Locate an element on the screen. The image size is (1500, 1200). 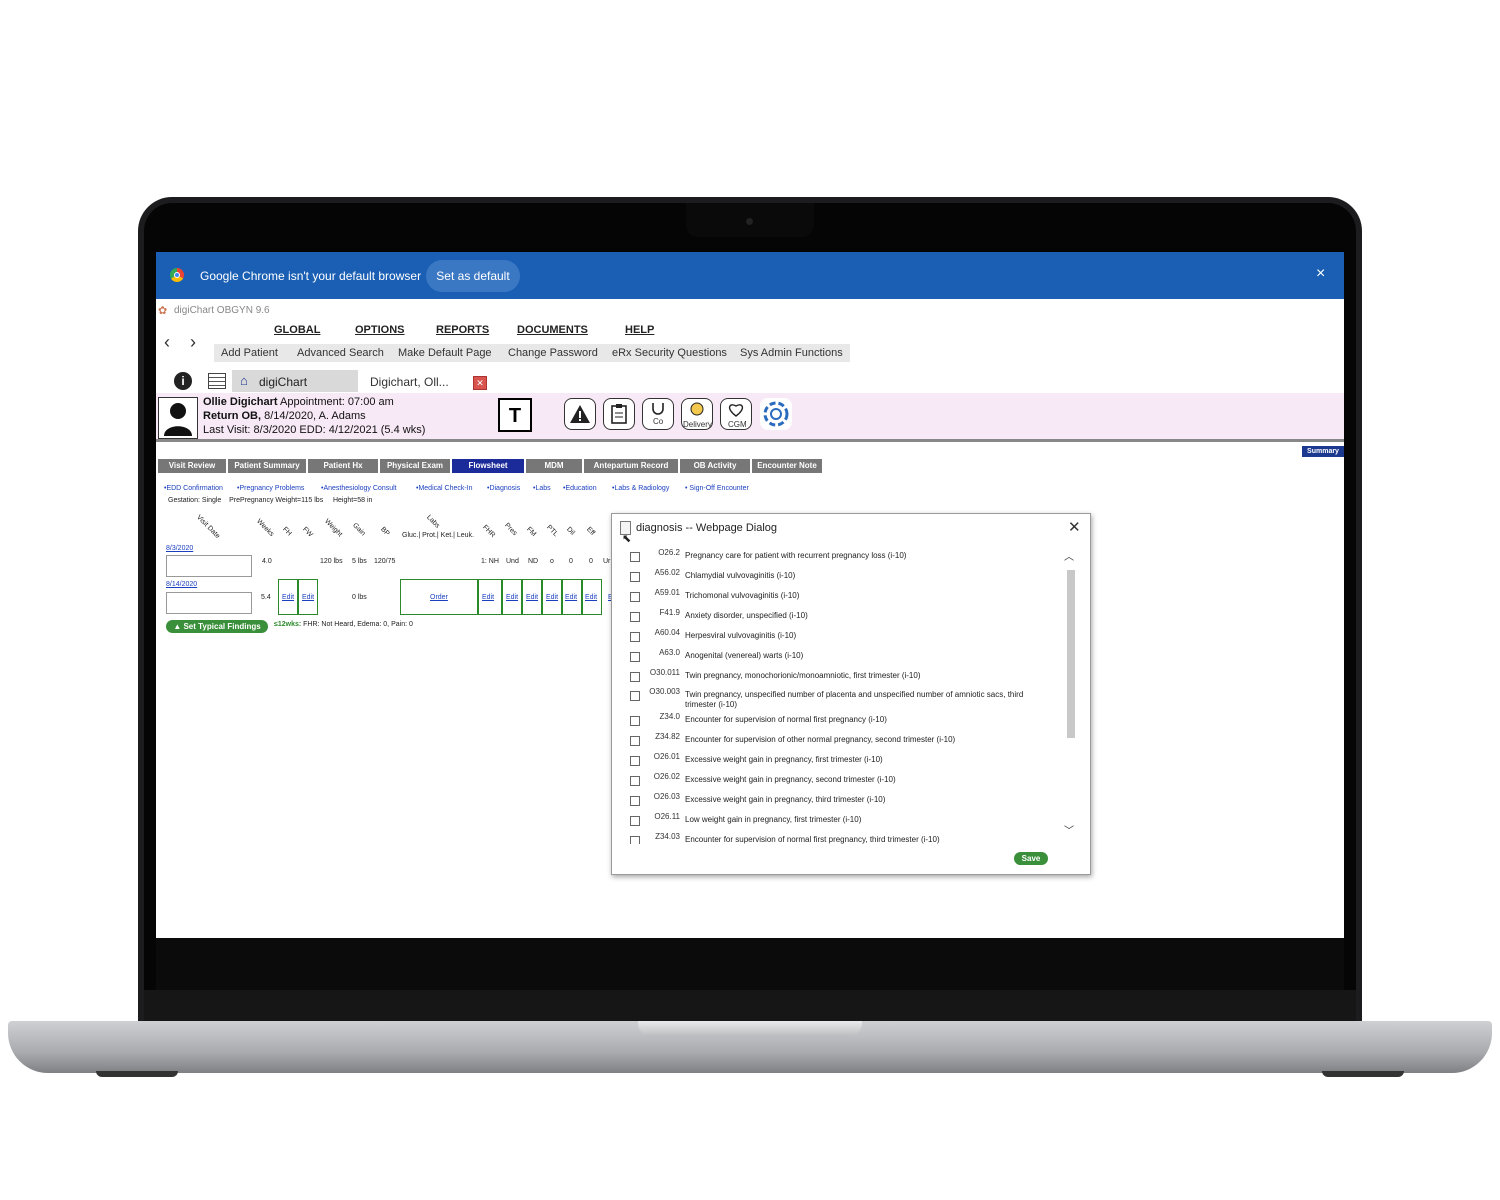
summary-button: Summary is located at coordinates (1323, 451).